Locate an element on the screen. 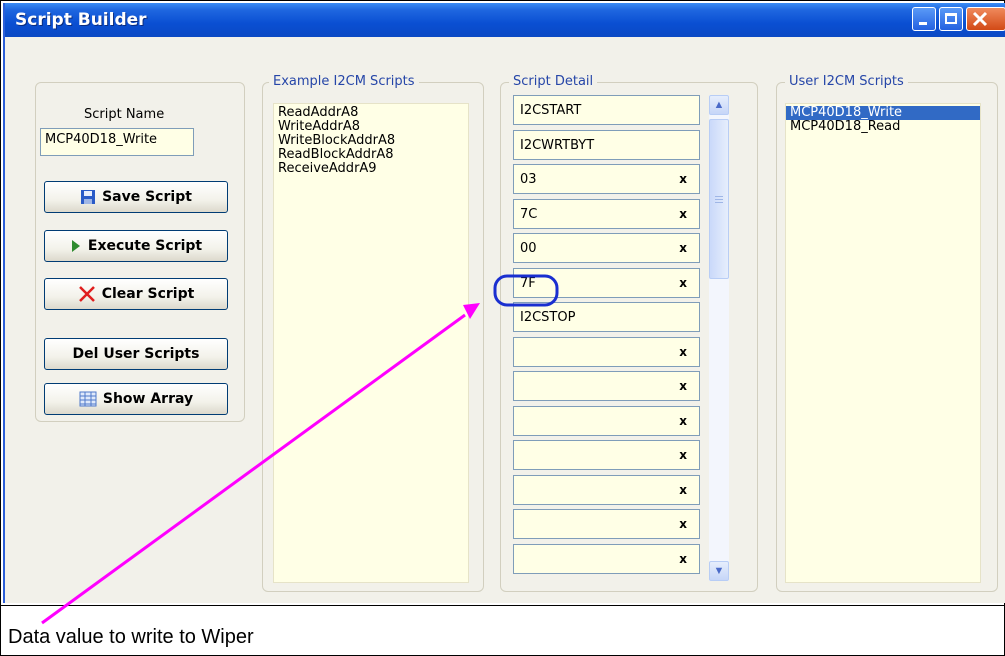 The height and width of the screenshot is (656, 1005). example-scripts-title: Example I2CM Scripts is located at coordinates (344, 81).